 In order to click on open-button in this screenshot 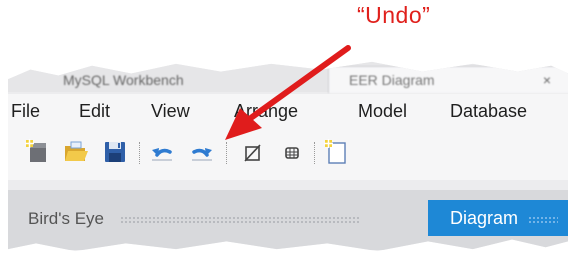, I will do `click(76, 152)`.